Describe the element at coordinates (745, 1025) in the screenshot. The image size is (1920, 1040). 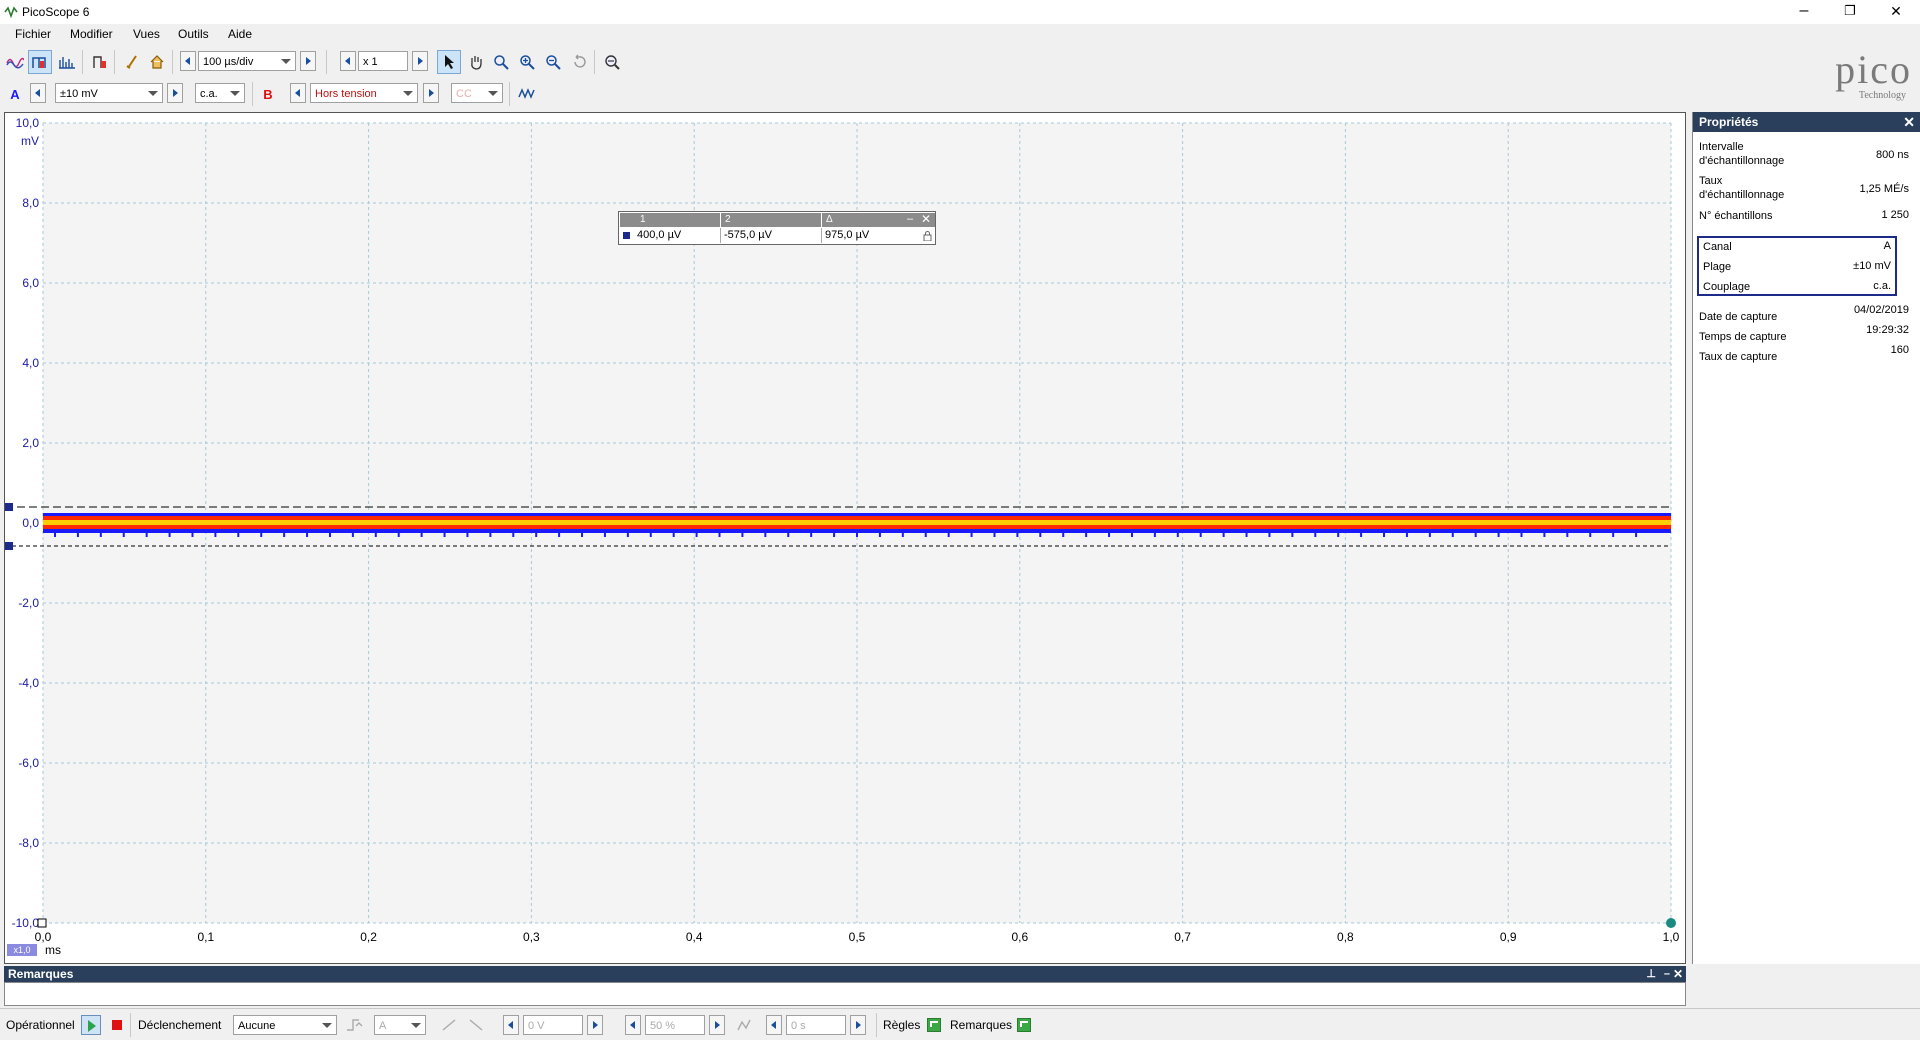
I see `trigger-timing-icon` at that location.